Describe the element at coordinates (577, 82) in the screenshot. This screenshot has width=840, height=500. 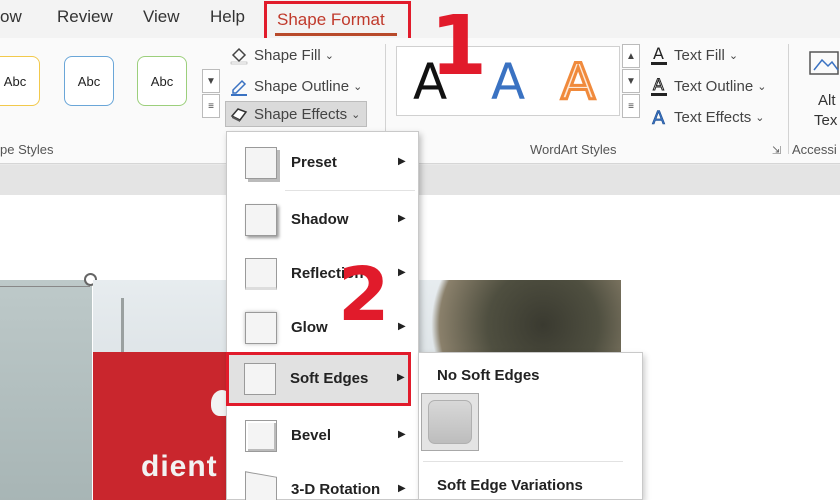
I see `wordart-style-orange-outline: A` at that location.